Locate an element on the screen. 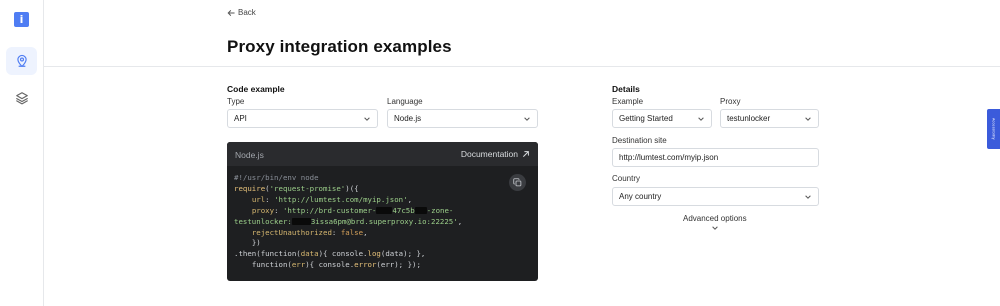 Image resolution: width=1000 pixels, height=306 pixels. example-select-value: Getting Started is located at coordinates (646, 118).